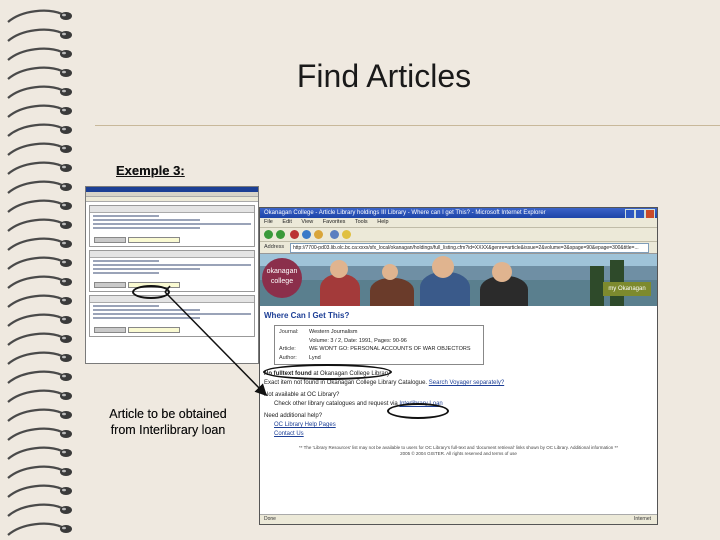 This screenshot has height=540, width=720. I want to click on background-screenshot, so click(172, 275).